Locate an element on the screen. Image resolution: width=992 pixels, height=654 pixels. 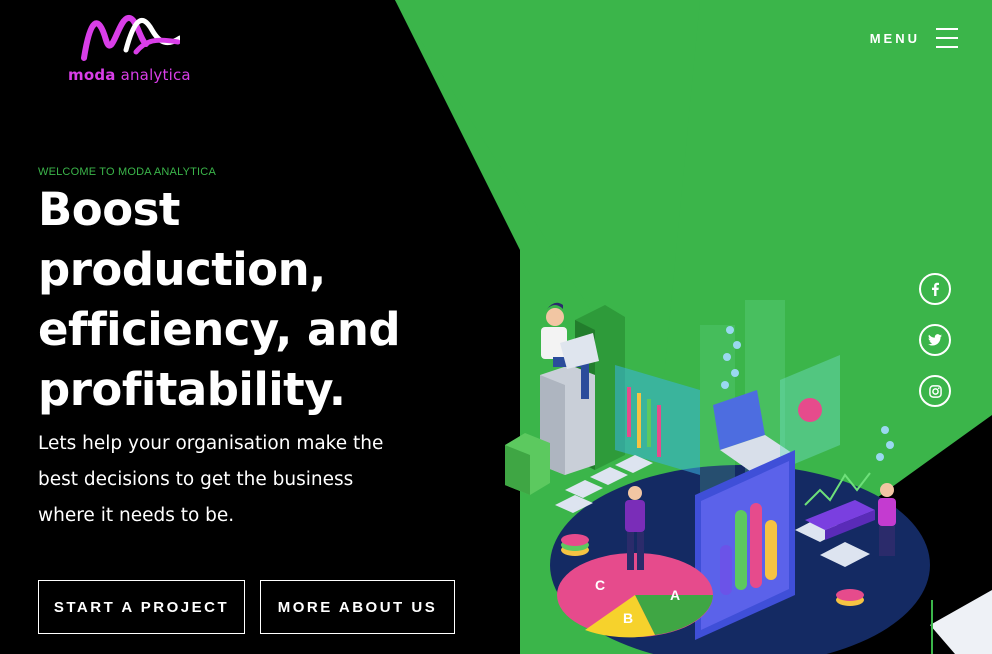
hamburger-icon is located at coordinates (947, 38).